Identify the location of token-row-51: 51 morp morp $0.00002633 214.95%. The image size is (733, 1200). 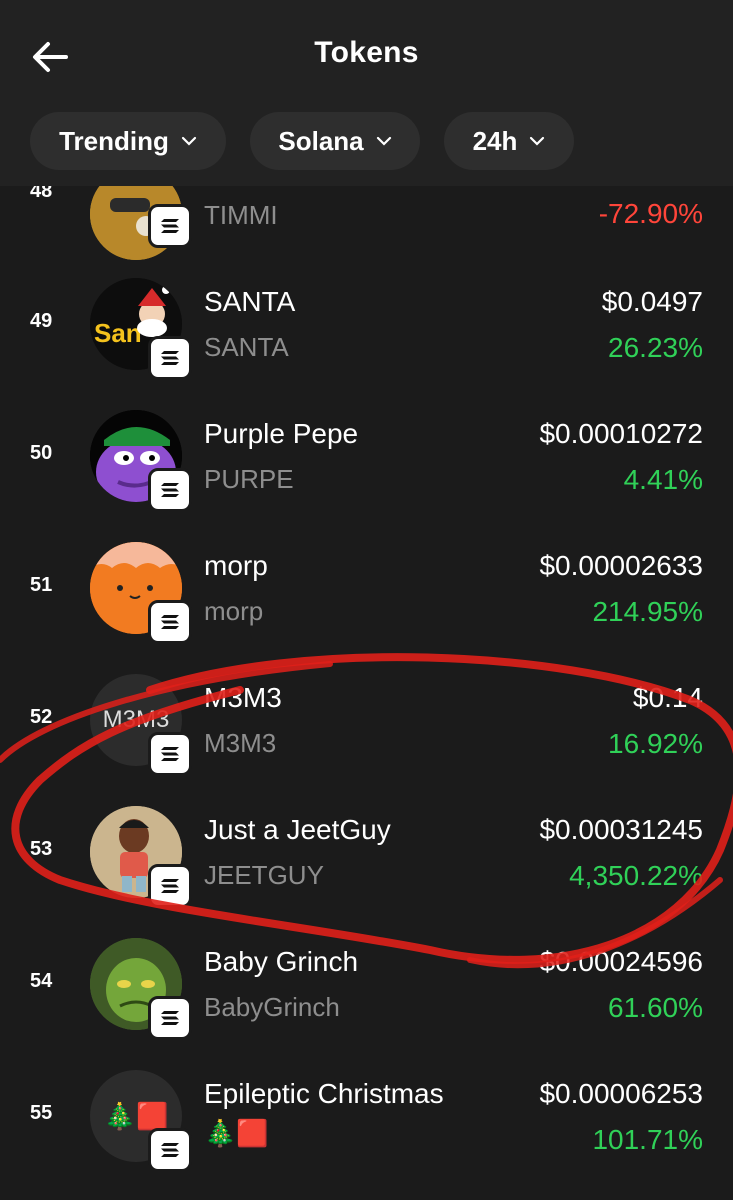
(366, 586).